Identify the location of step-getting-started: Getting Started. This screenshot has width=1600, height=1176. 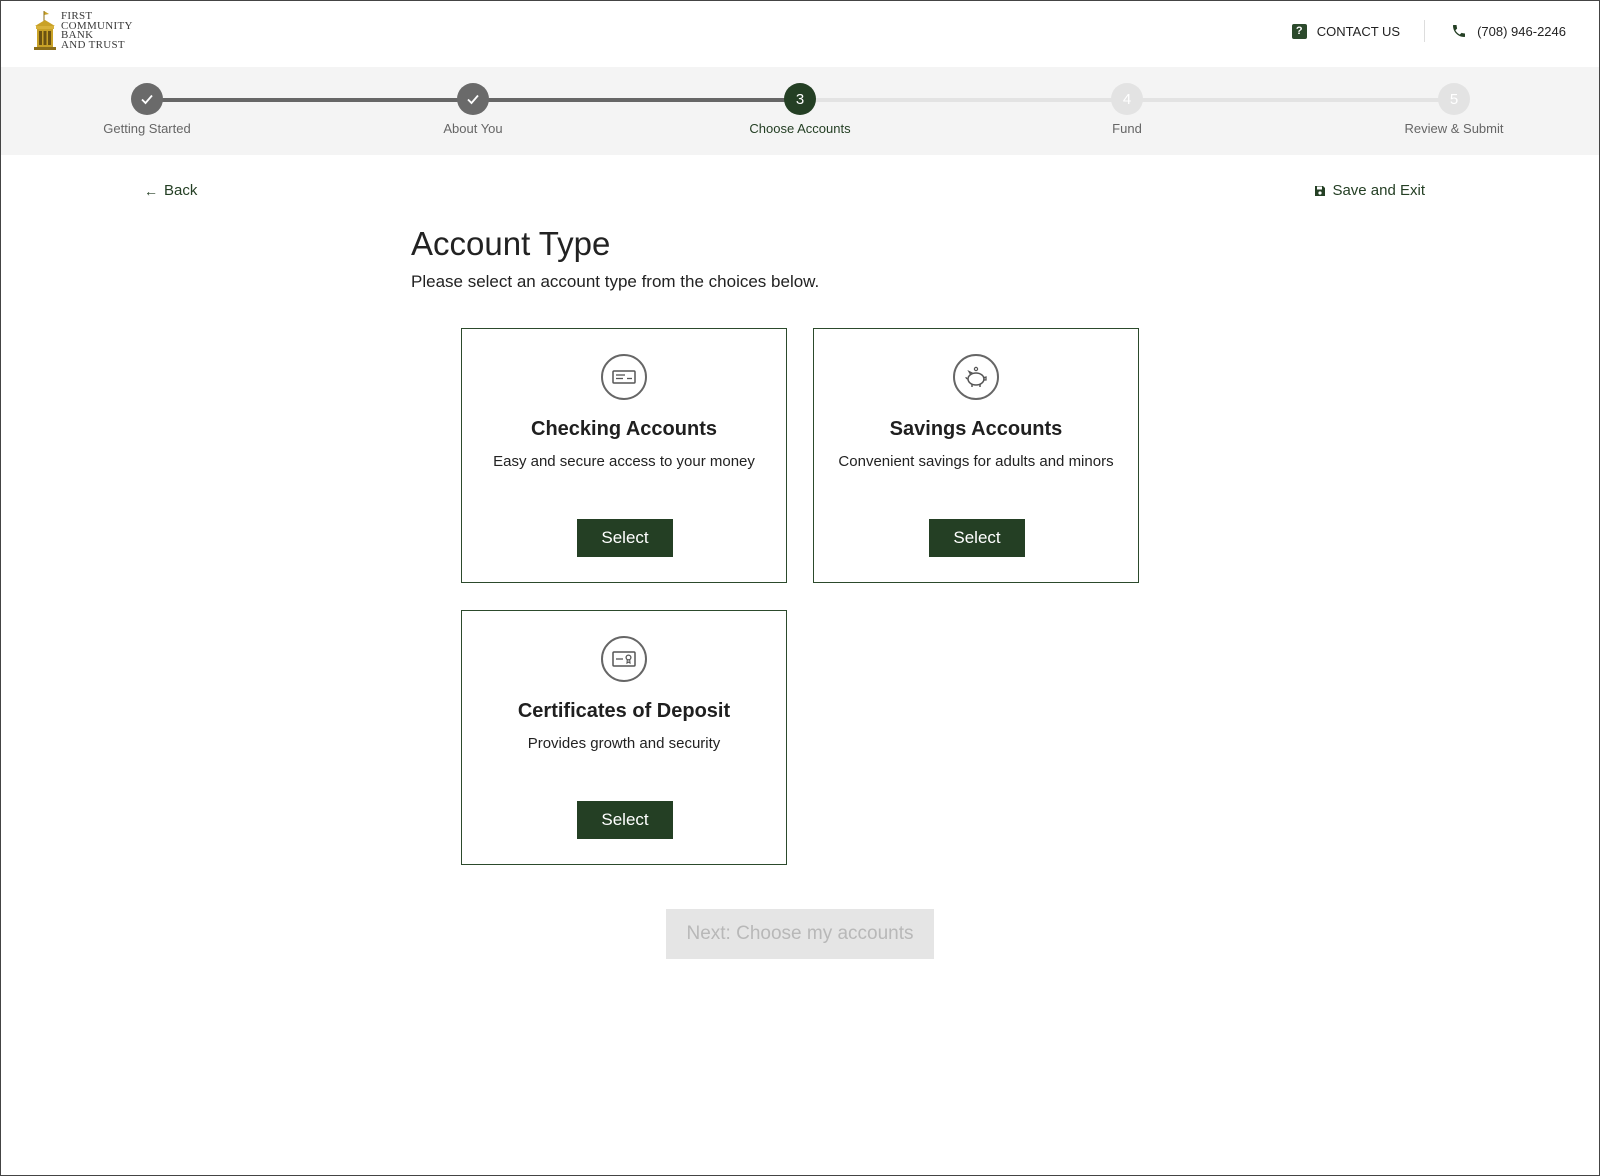
(147, 109).